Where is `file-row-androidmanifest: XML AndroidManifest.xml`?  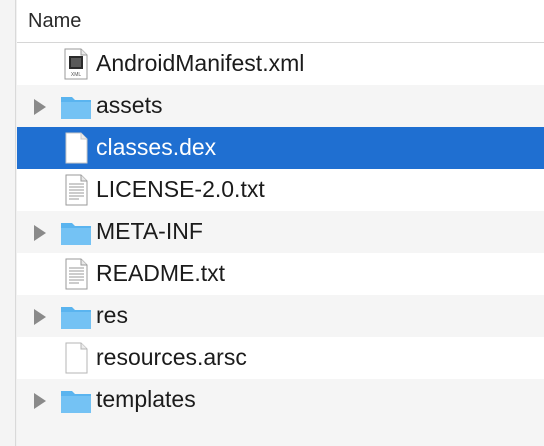
file-row-androidmanifest: XML AndroidManifest.xml is located at coordinates (280, 64).